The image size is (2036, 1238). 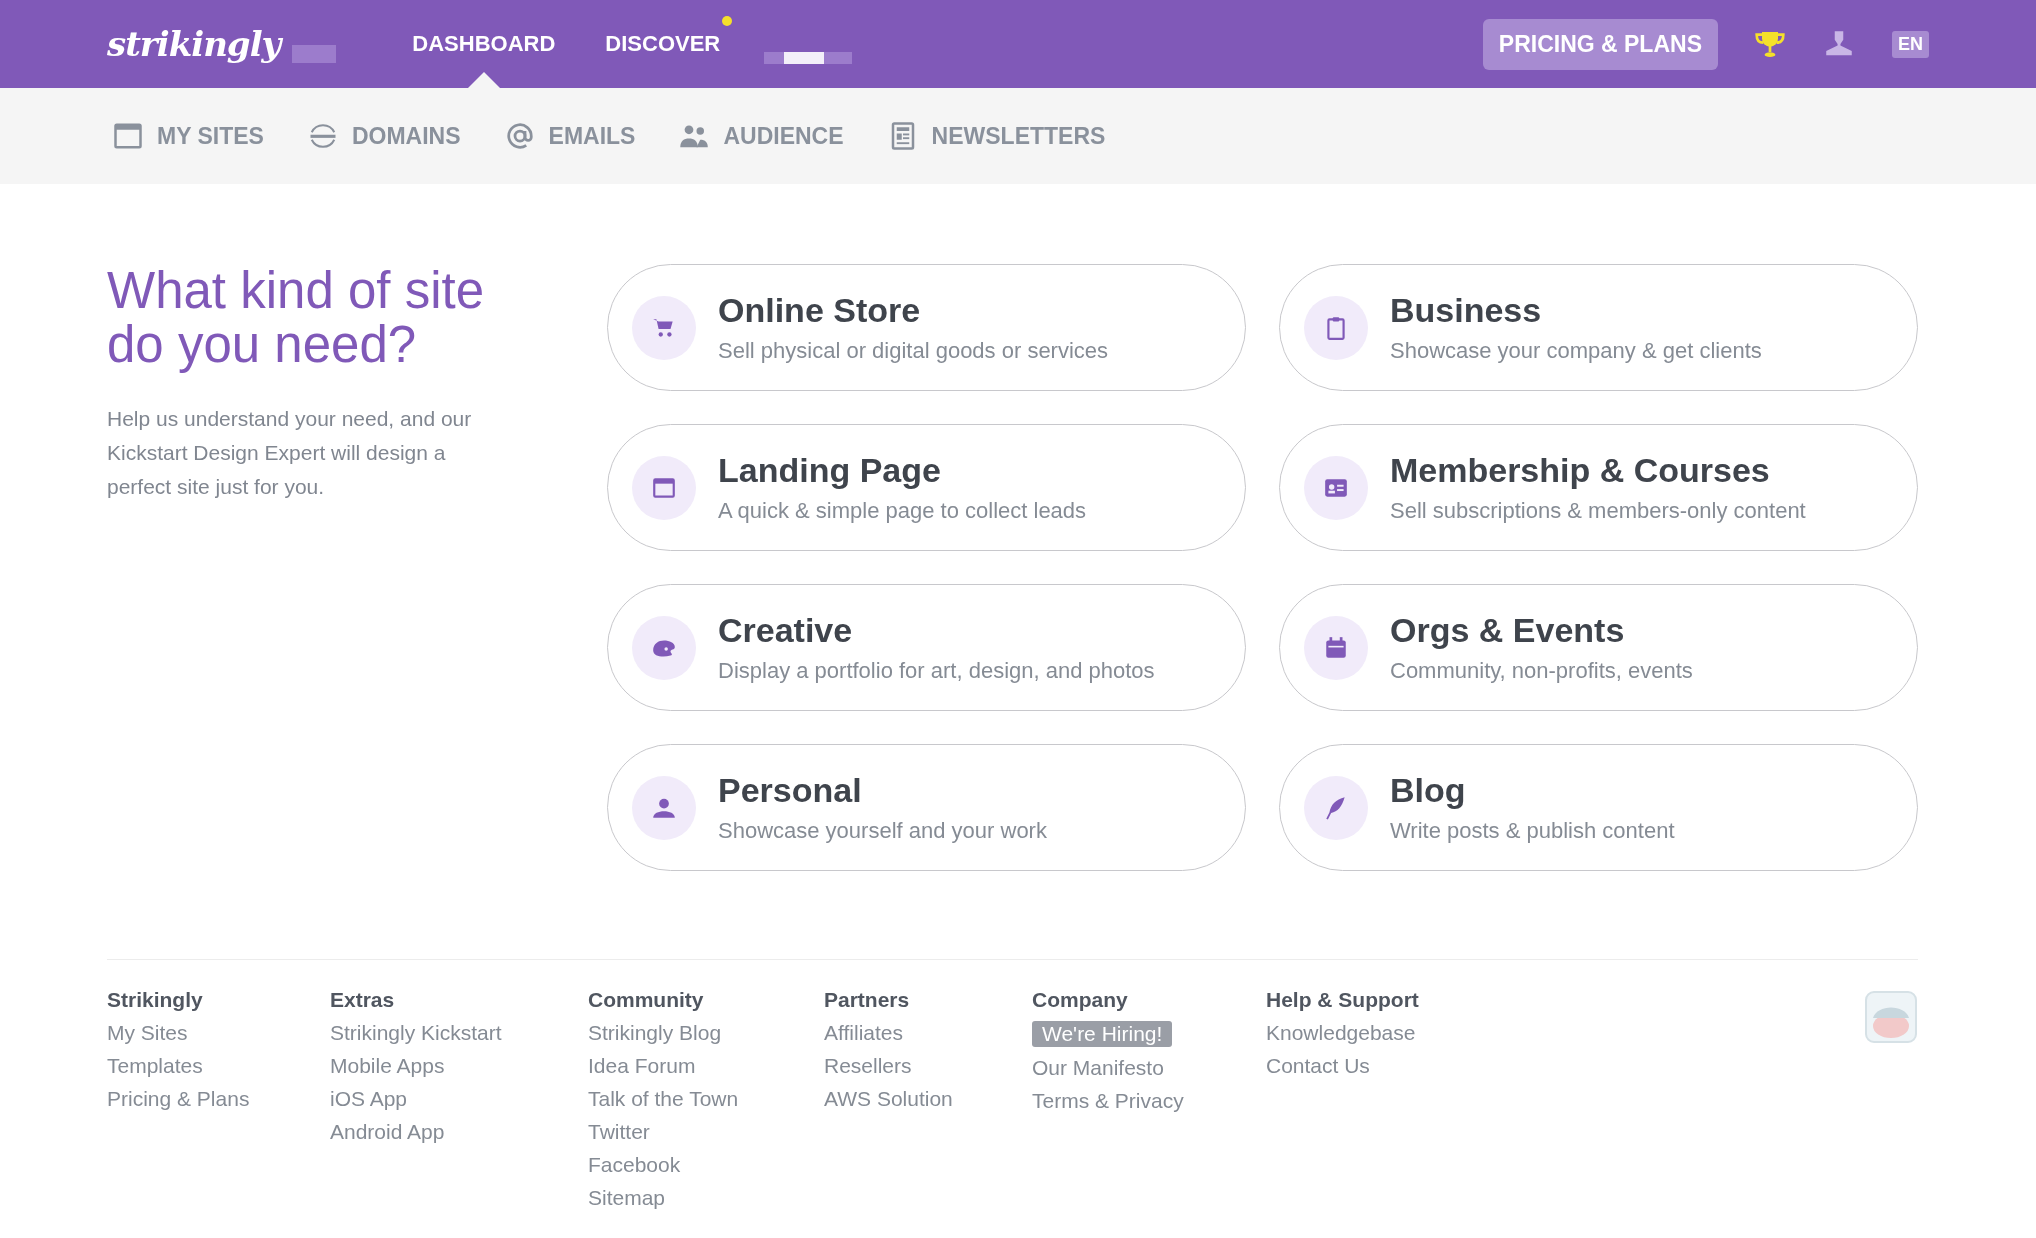 What do you see at coordinates (1532, 831) in the screenshot?
I see `card-description: Write posts & publish content` at bounding box center [1532, 831].